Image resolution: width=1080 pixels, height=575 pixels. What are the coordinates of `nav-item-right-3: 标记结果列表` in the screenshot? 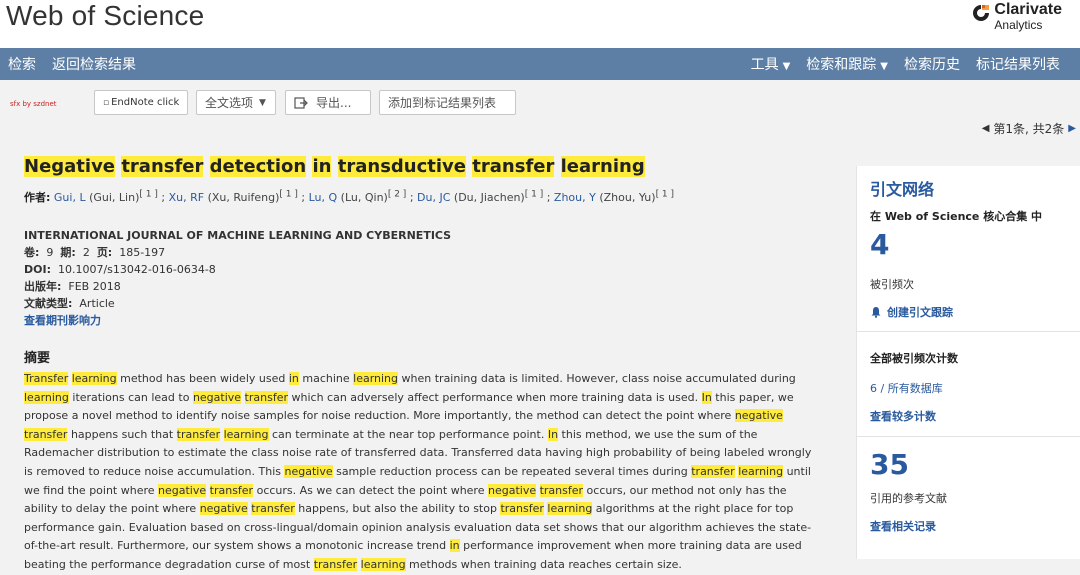 It's located at (1018, 64).